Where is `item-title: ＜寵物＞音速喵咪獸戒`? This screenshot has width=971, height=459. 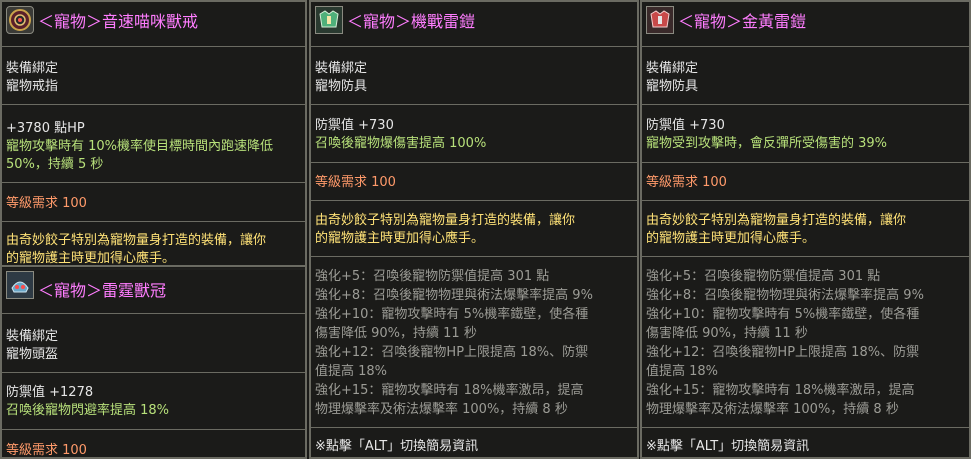 item-title: ＜寵物＞音速喵咪獸戒 is located at coordinates (118, 21).